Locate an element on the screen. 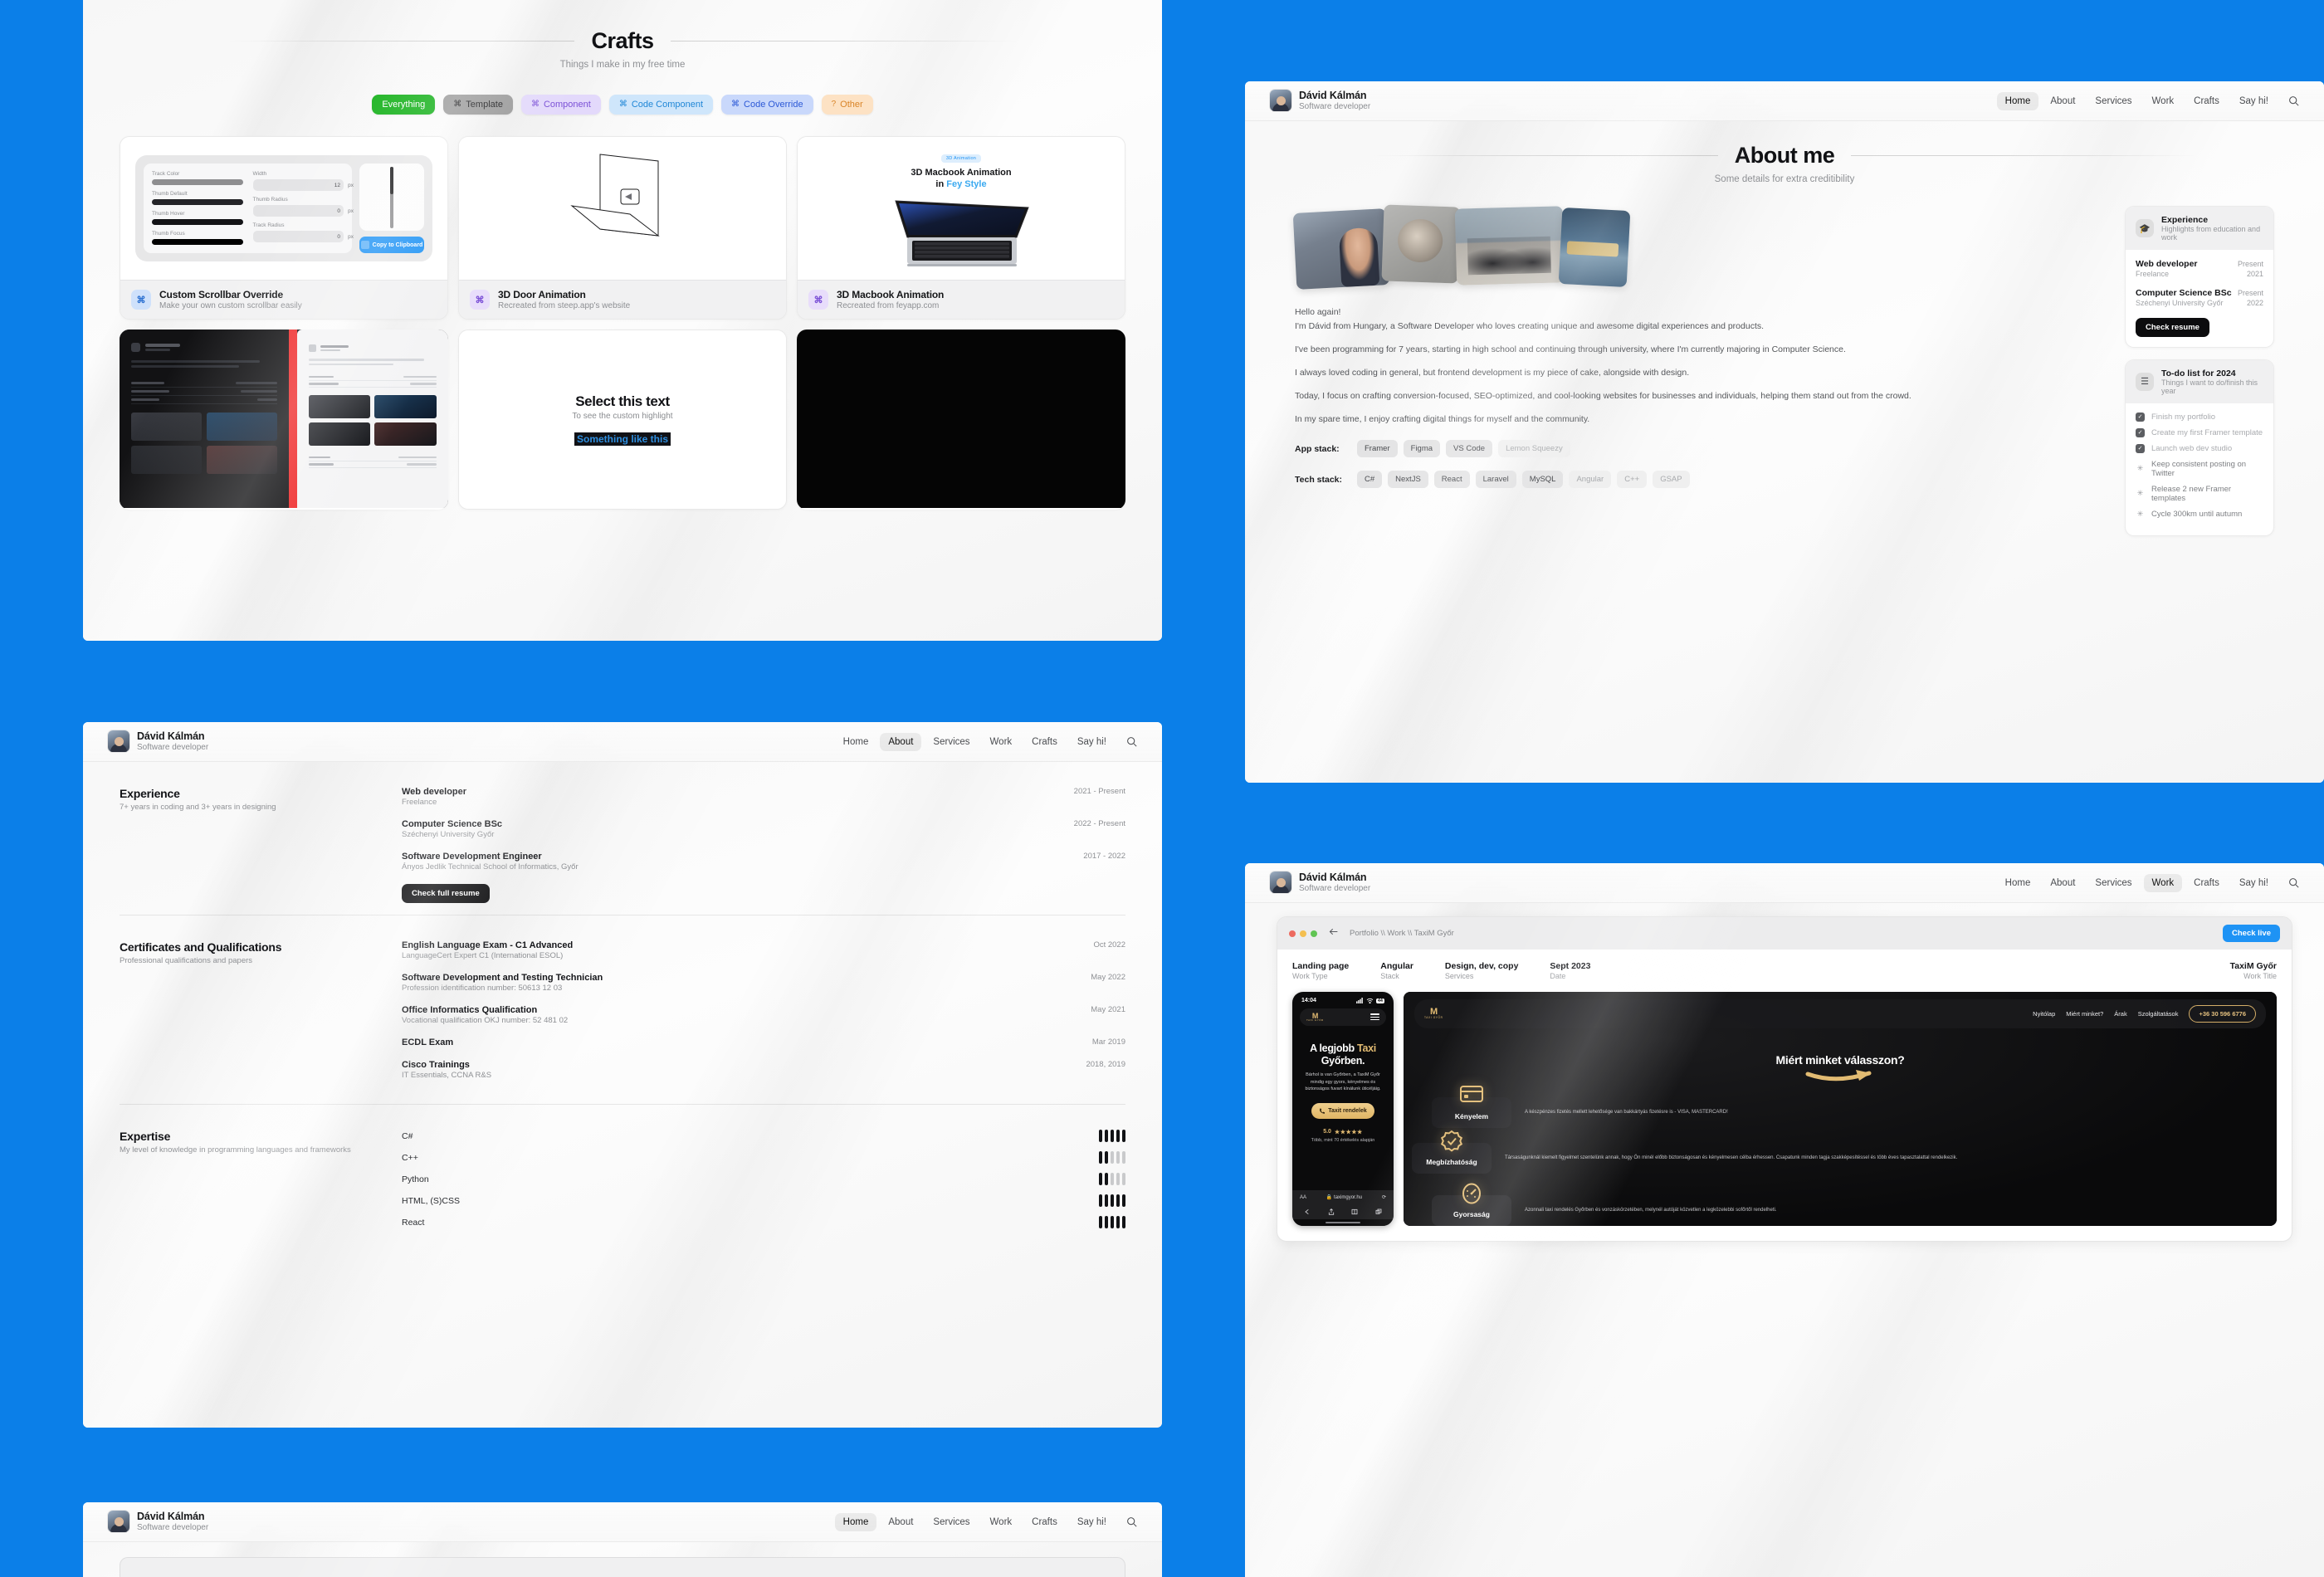 The width and height of the screenshot is (2324, 1577). filter-chip-other: ? Other is located at coordinates (847, 105).